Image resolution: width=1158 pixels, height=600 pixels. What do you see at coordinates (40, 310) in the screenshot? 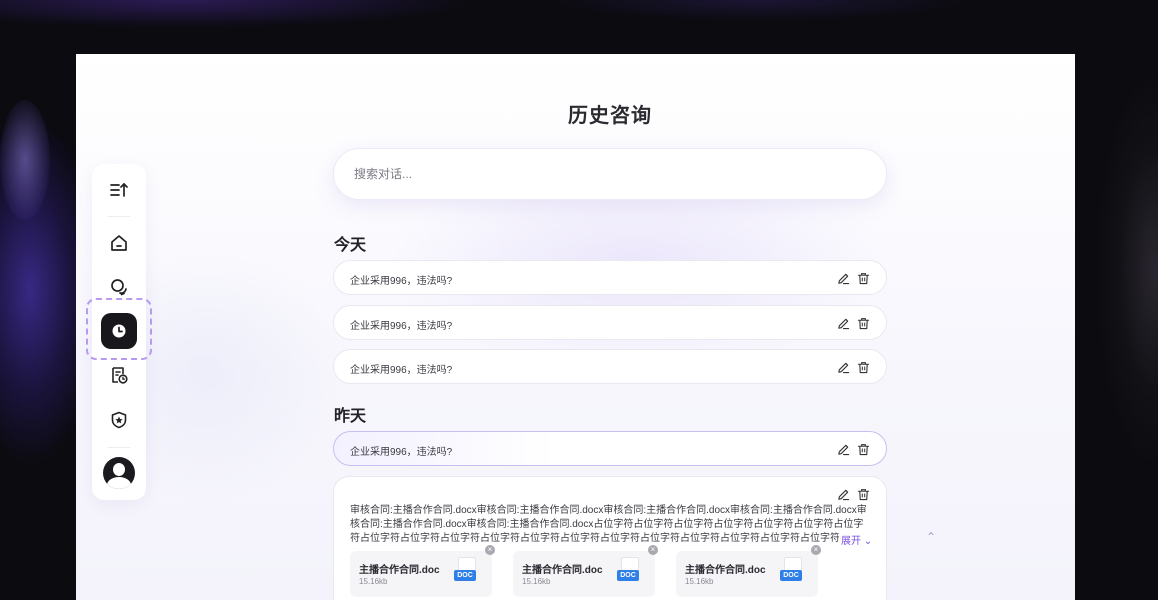
I see `background-left-orb` at bounding box center [40, 310].